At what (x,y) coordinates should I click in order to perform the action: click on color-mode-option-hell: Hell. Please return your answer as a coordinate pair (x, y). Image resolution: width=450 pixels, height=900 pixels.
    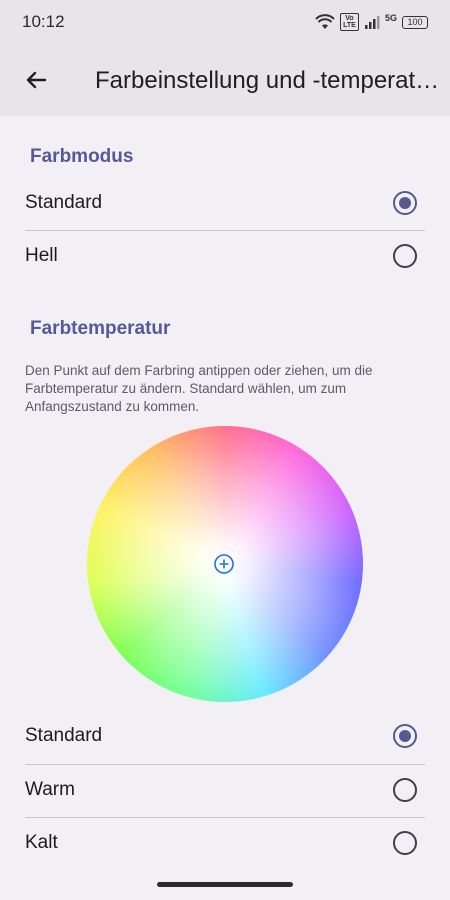
    Looking at the image, I should click on (225, 257).